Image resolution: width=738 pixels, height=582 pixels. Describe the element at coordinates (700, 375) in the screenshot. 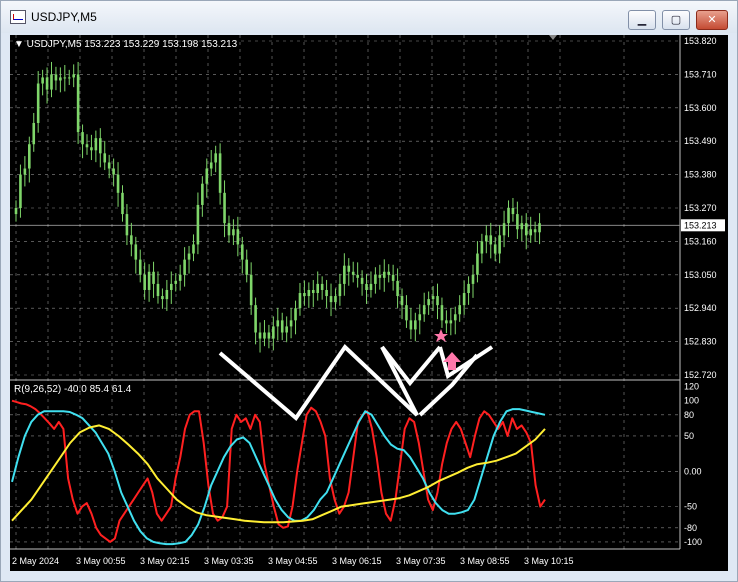

I see `price-tick-label: 152.720` at that location.